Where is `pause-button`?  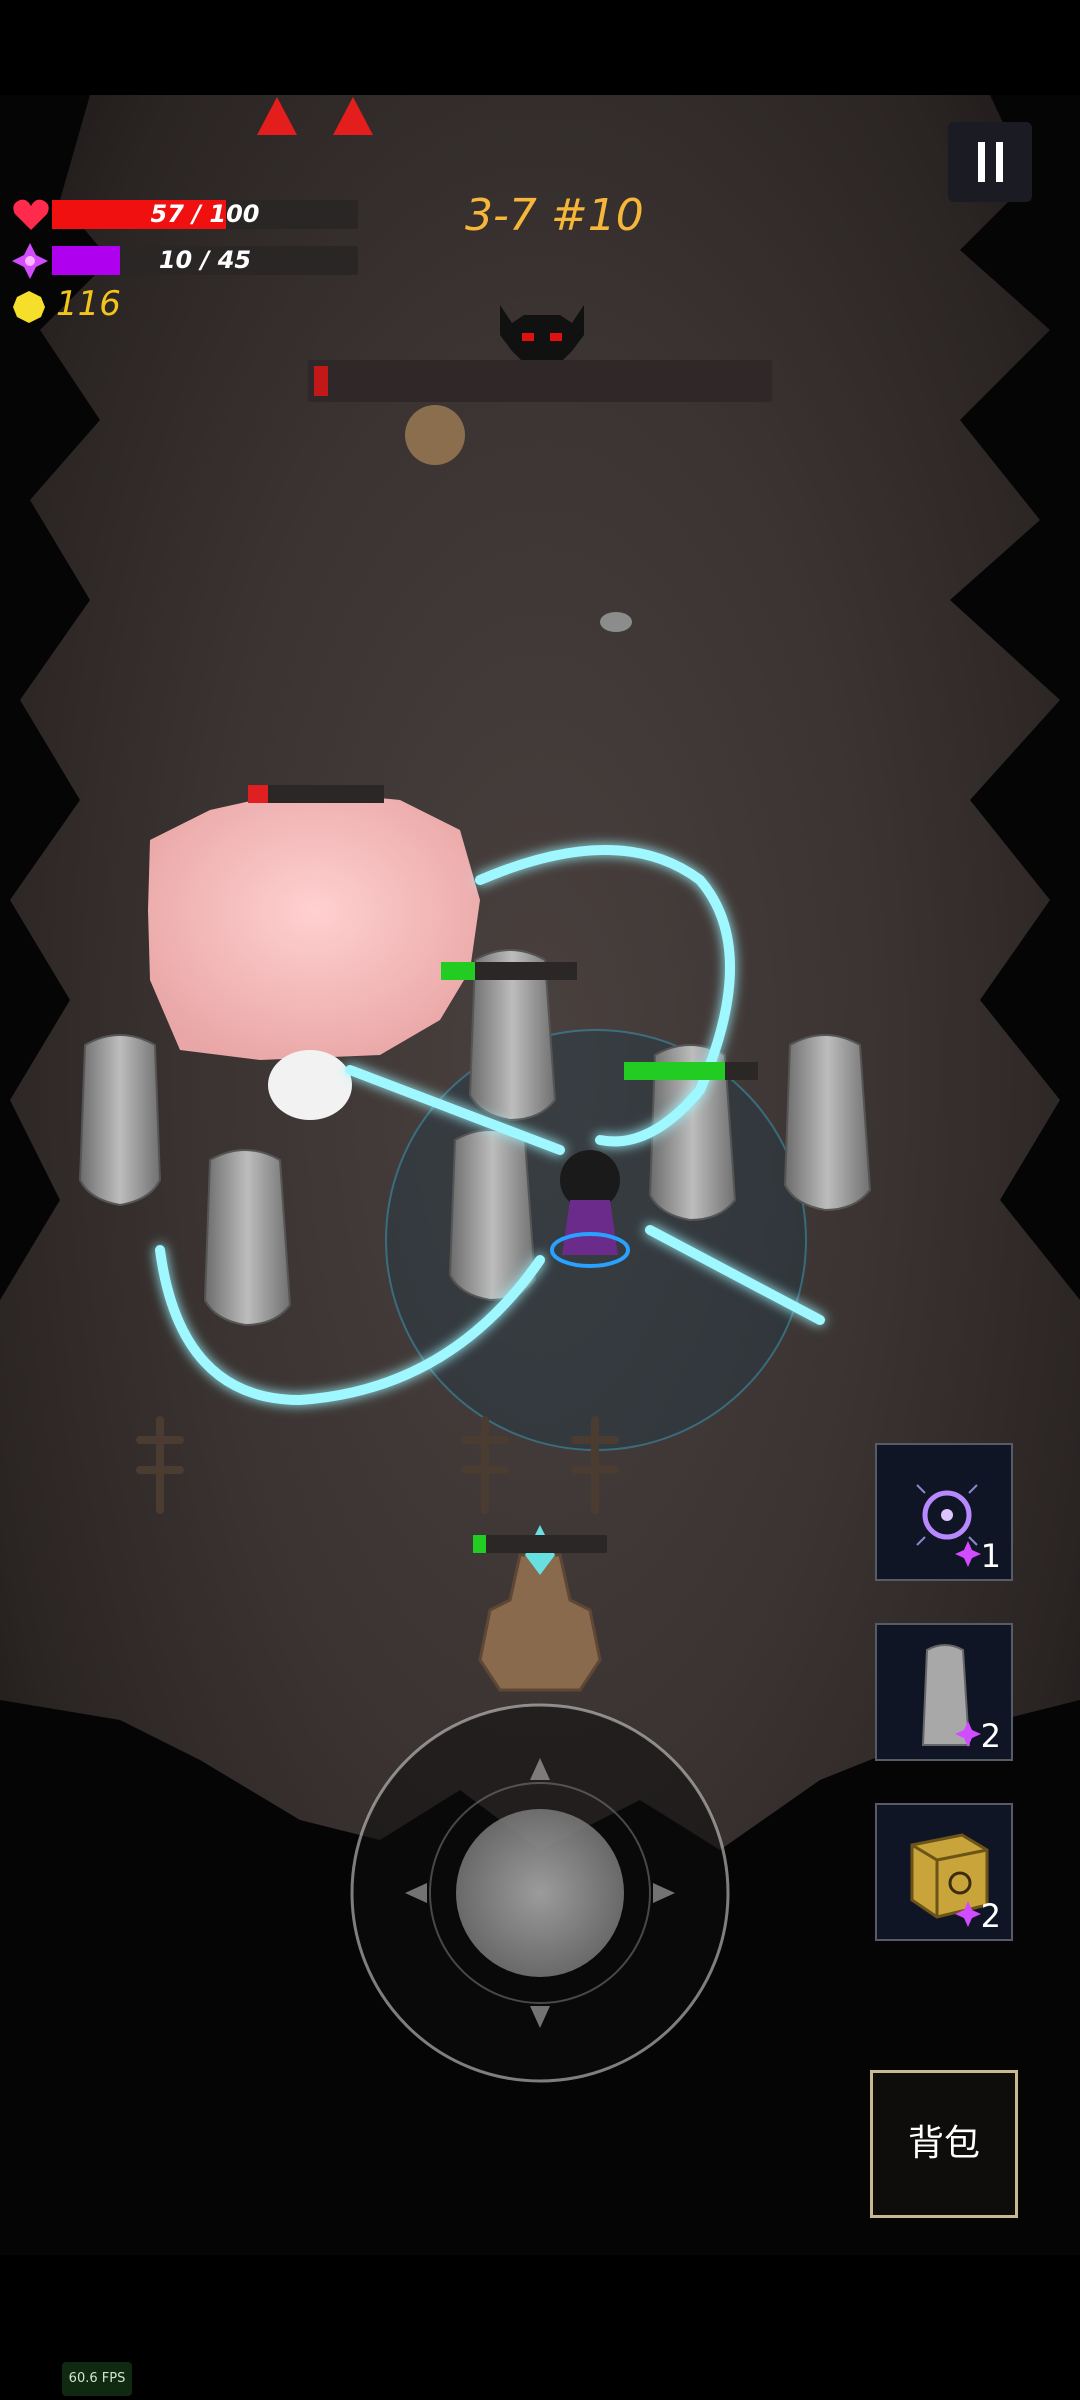 pause-button is located at coordinates (990, 162).